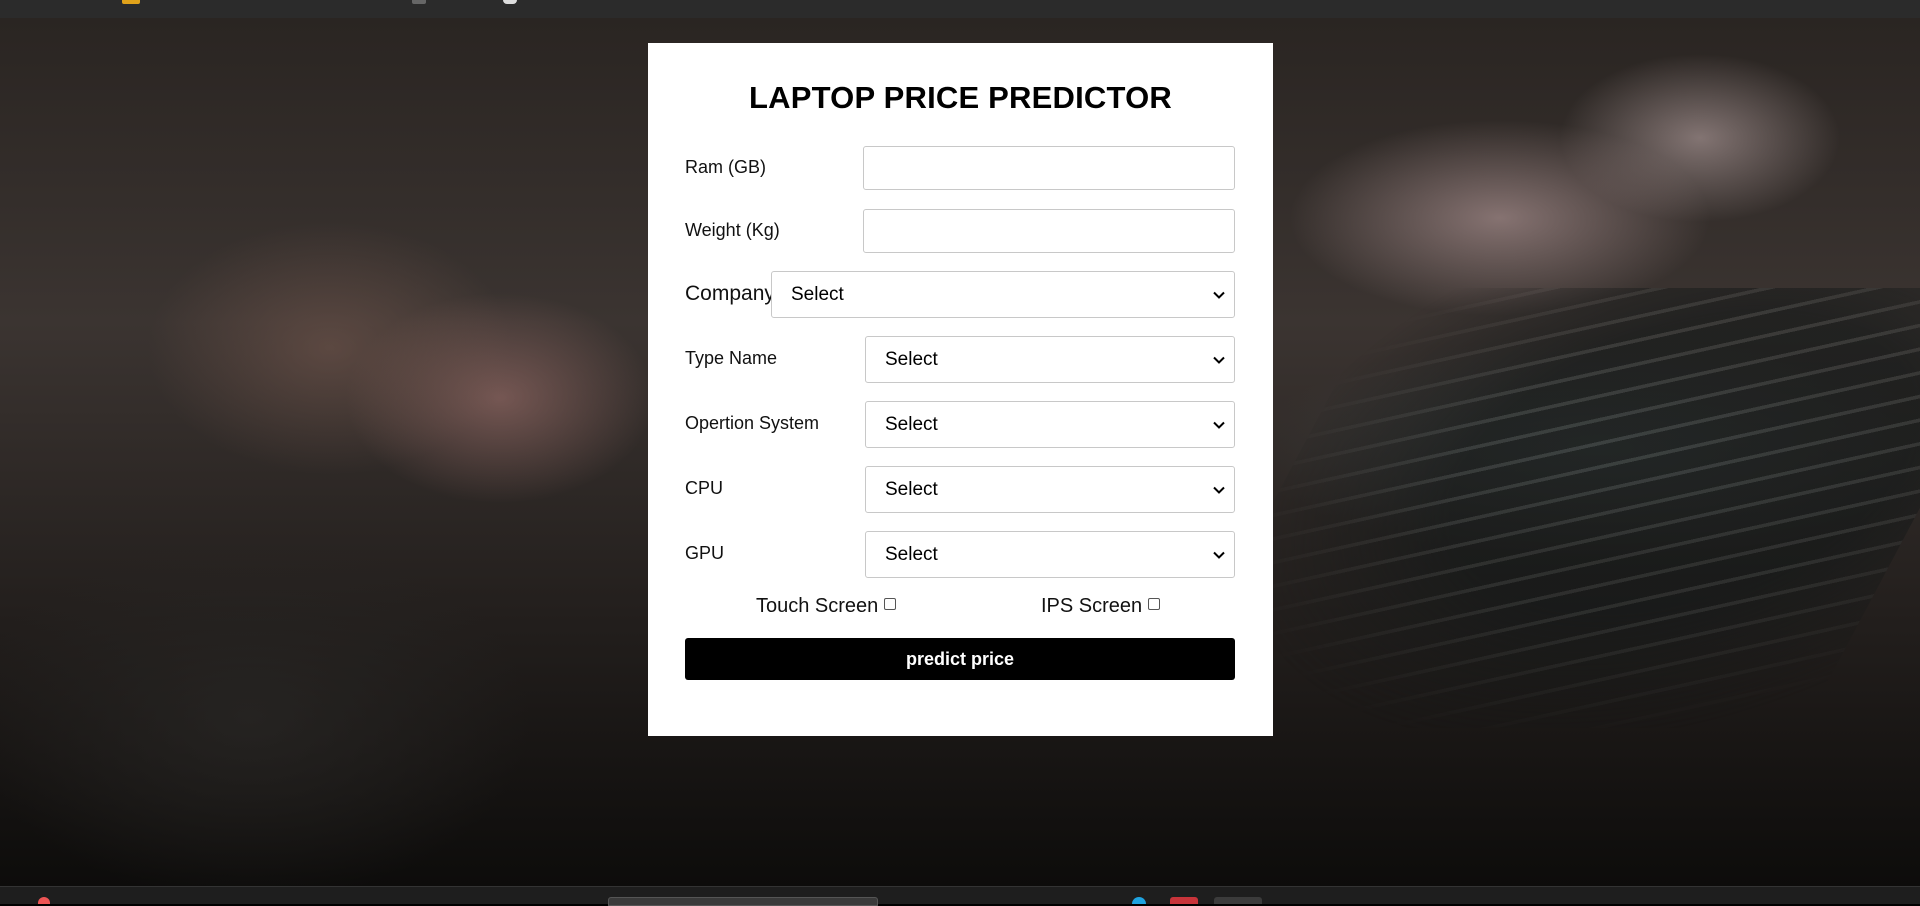 The height and width of the screenshot is (906, 1920). Describe the element at coordinates (1050, 489) in the screenshot. I see `cpu-select: Select` at that location.